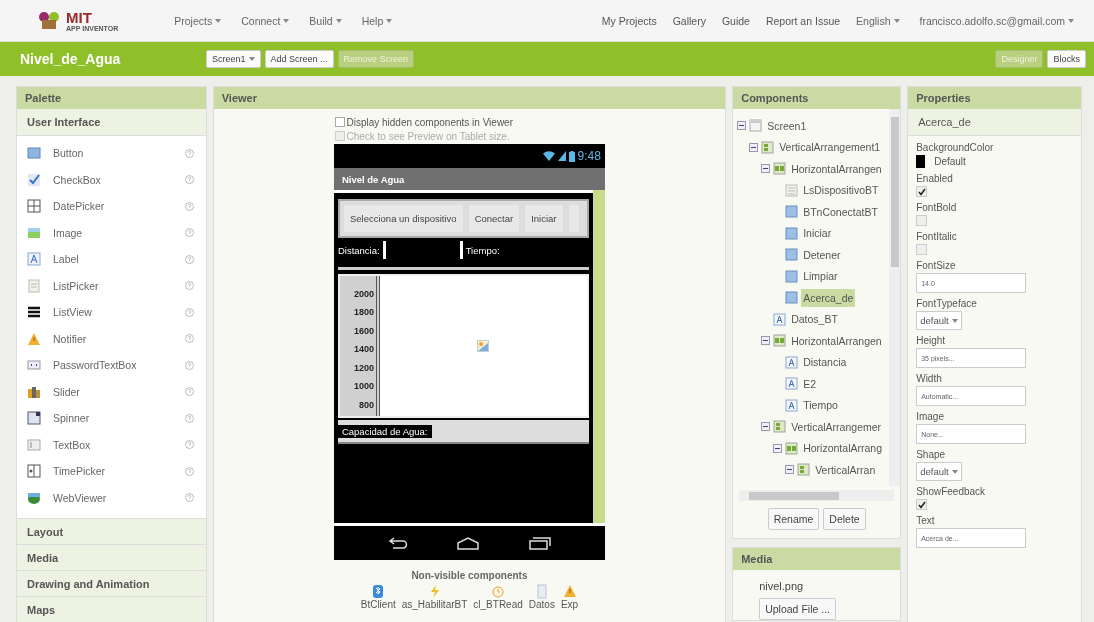  What do you see at coordinates (79, 17) in the screenshot?
I see `logo-title: MIT` at bounding box center [79, 17].